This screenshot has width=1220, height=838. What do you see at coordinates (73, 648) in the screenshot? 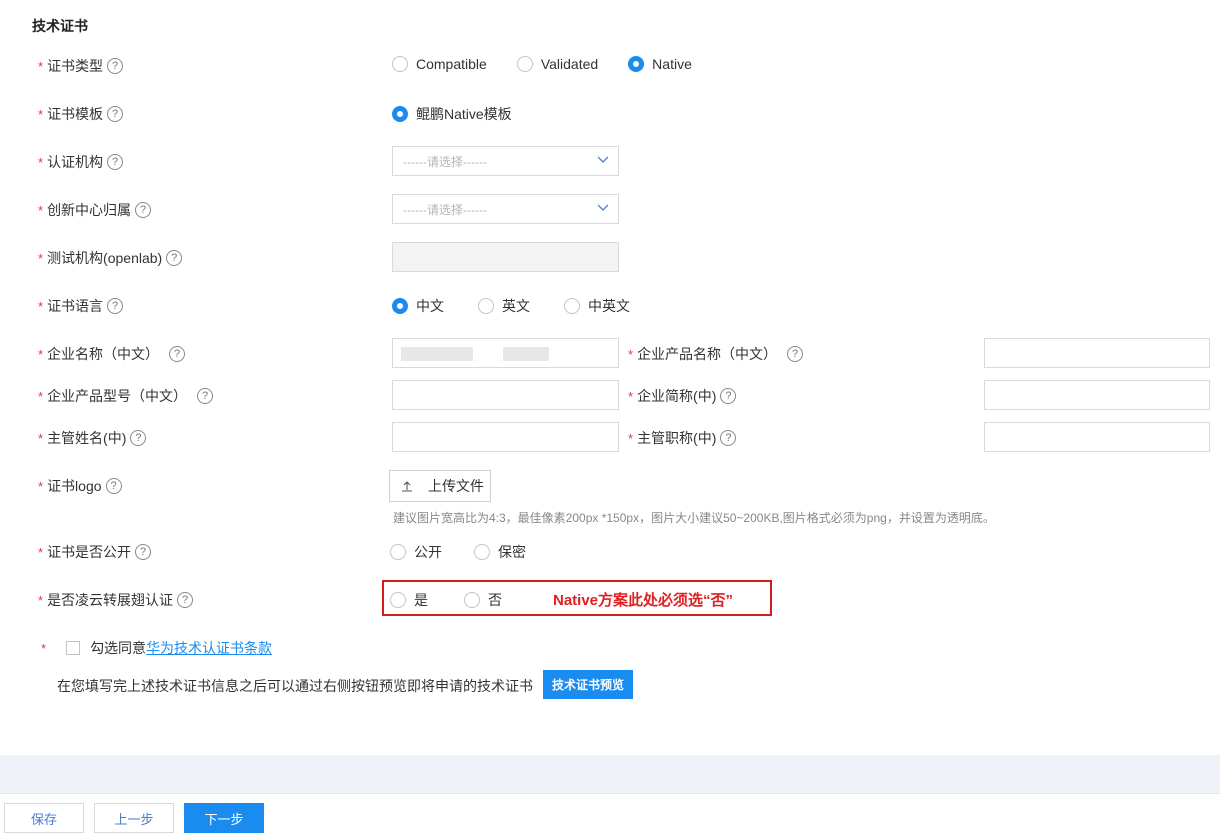
I see `agreement-checkbox` at bounding box center [73, 648].